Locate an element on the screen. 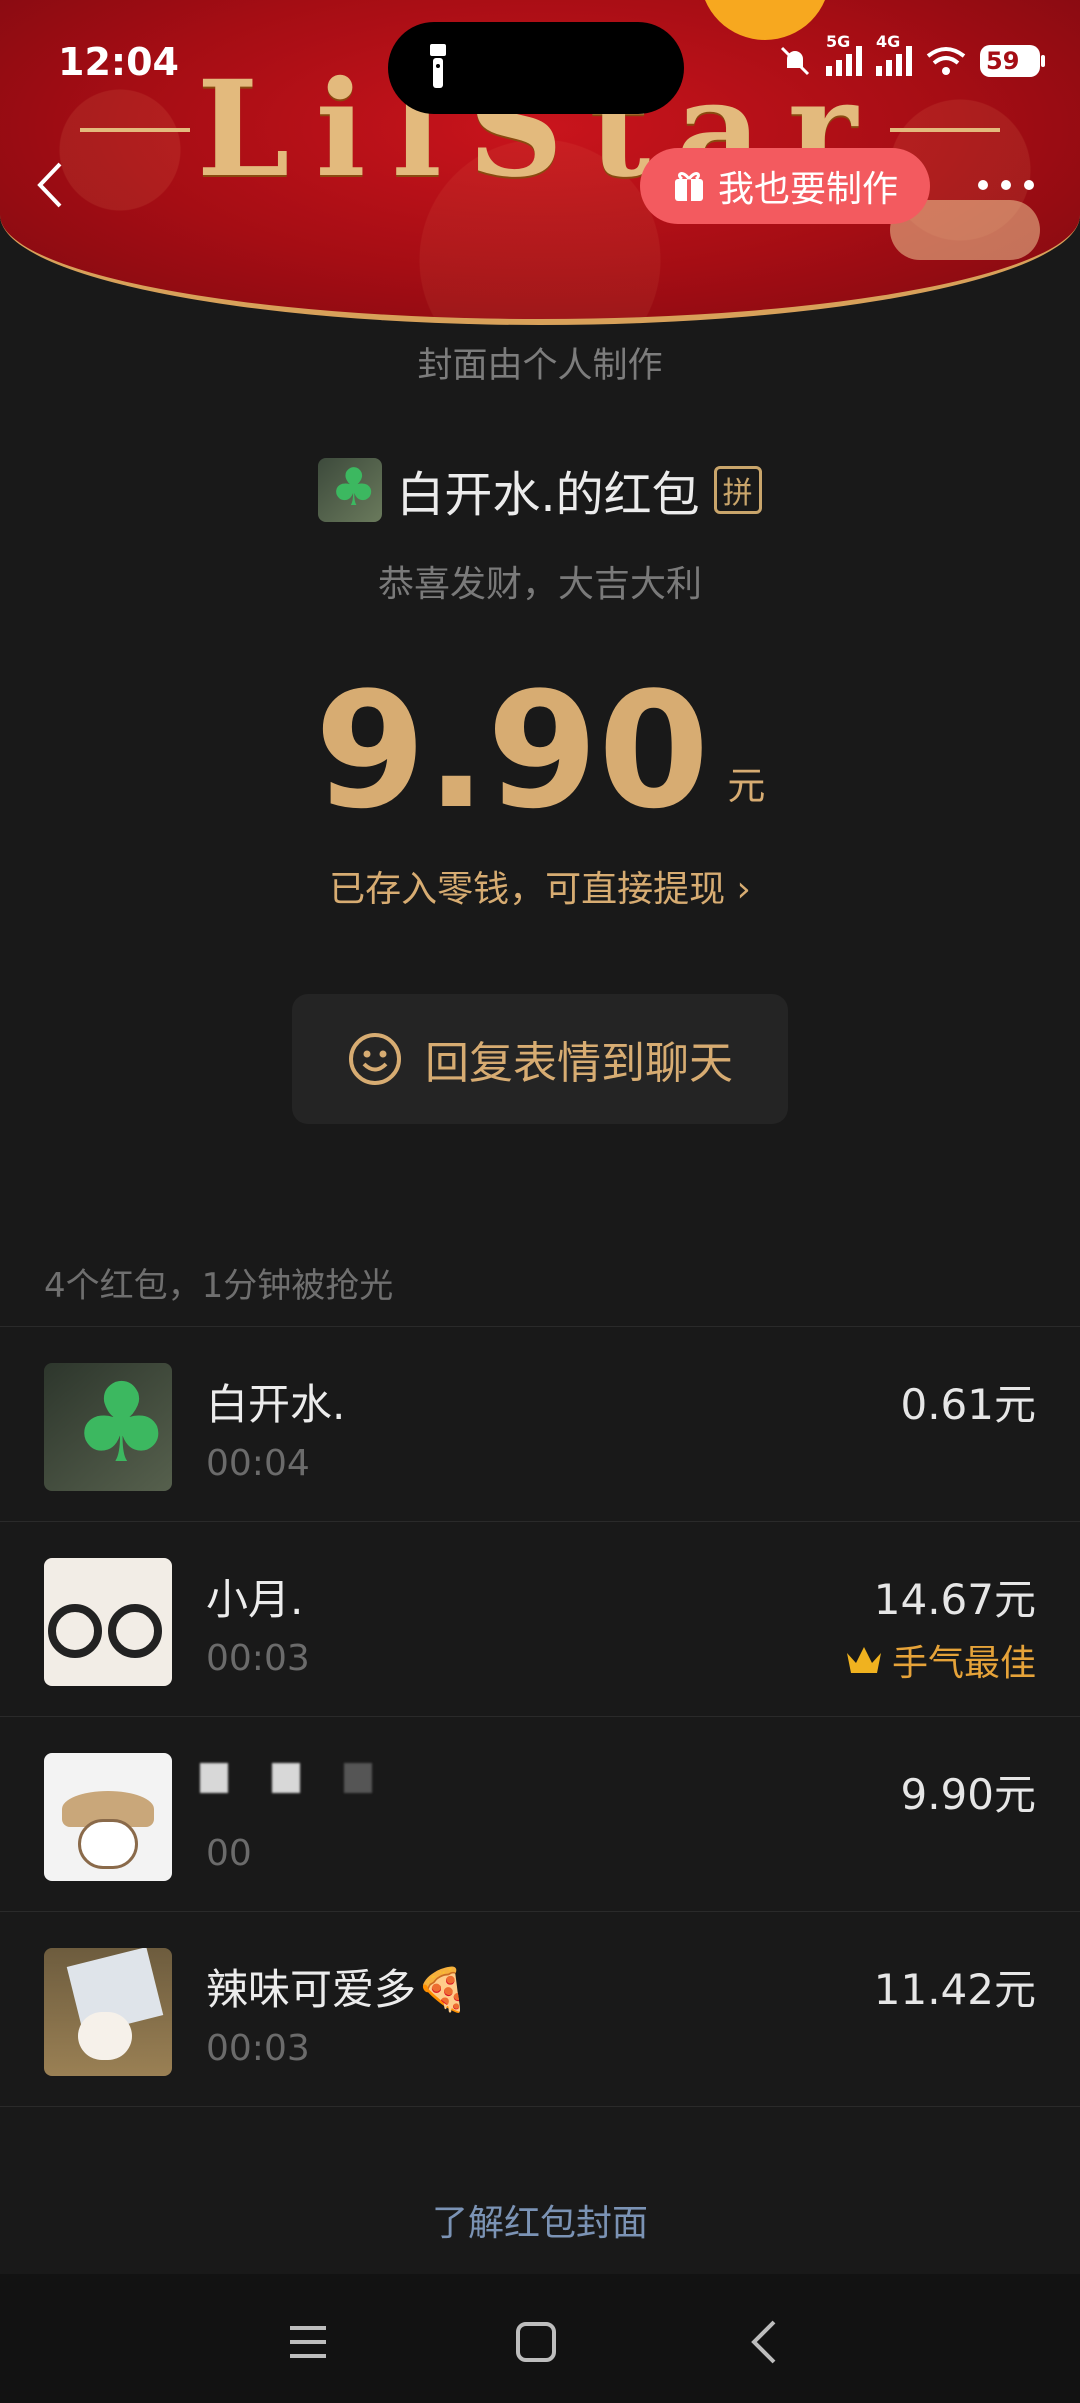 The width and height of the screenshot is (1080, 2403). back-button is located at coordinates (50, 185).